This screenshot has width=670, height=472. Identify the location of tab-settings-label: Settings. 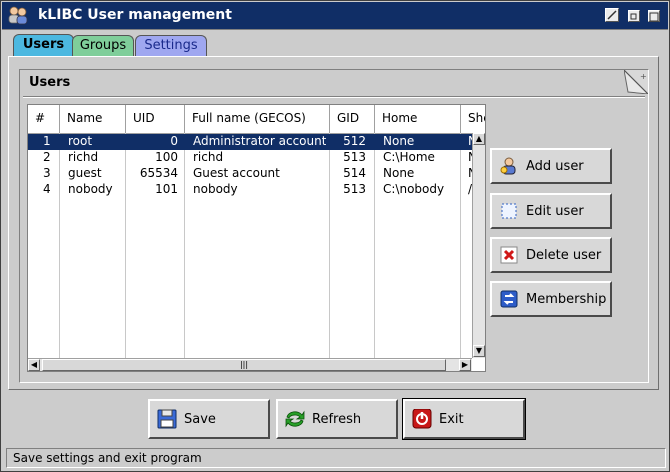
(171, 45).